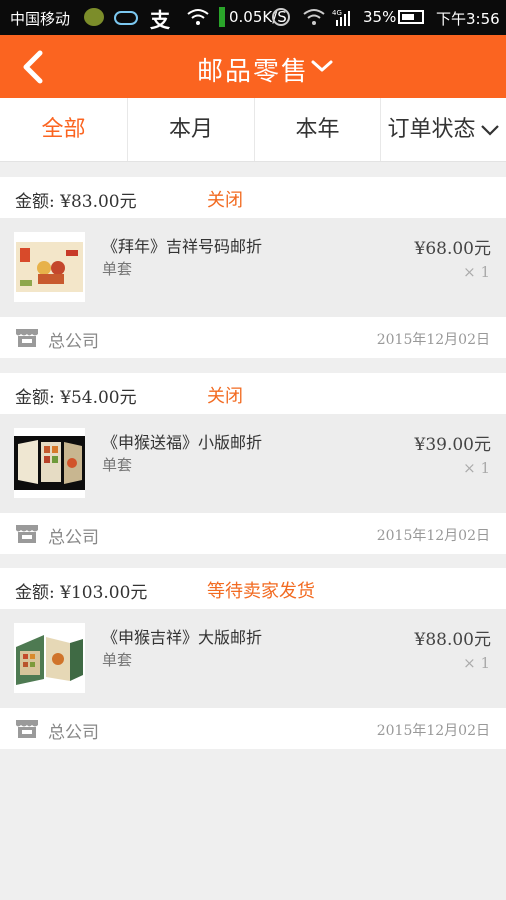 The height and width of the screenshot is (900, 506). I want to click on order-item: 《申猴吉祥》大版邮折 单套 ¥88.00元 × 1, so click(253, 658).